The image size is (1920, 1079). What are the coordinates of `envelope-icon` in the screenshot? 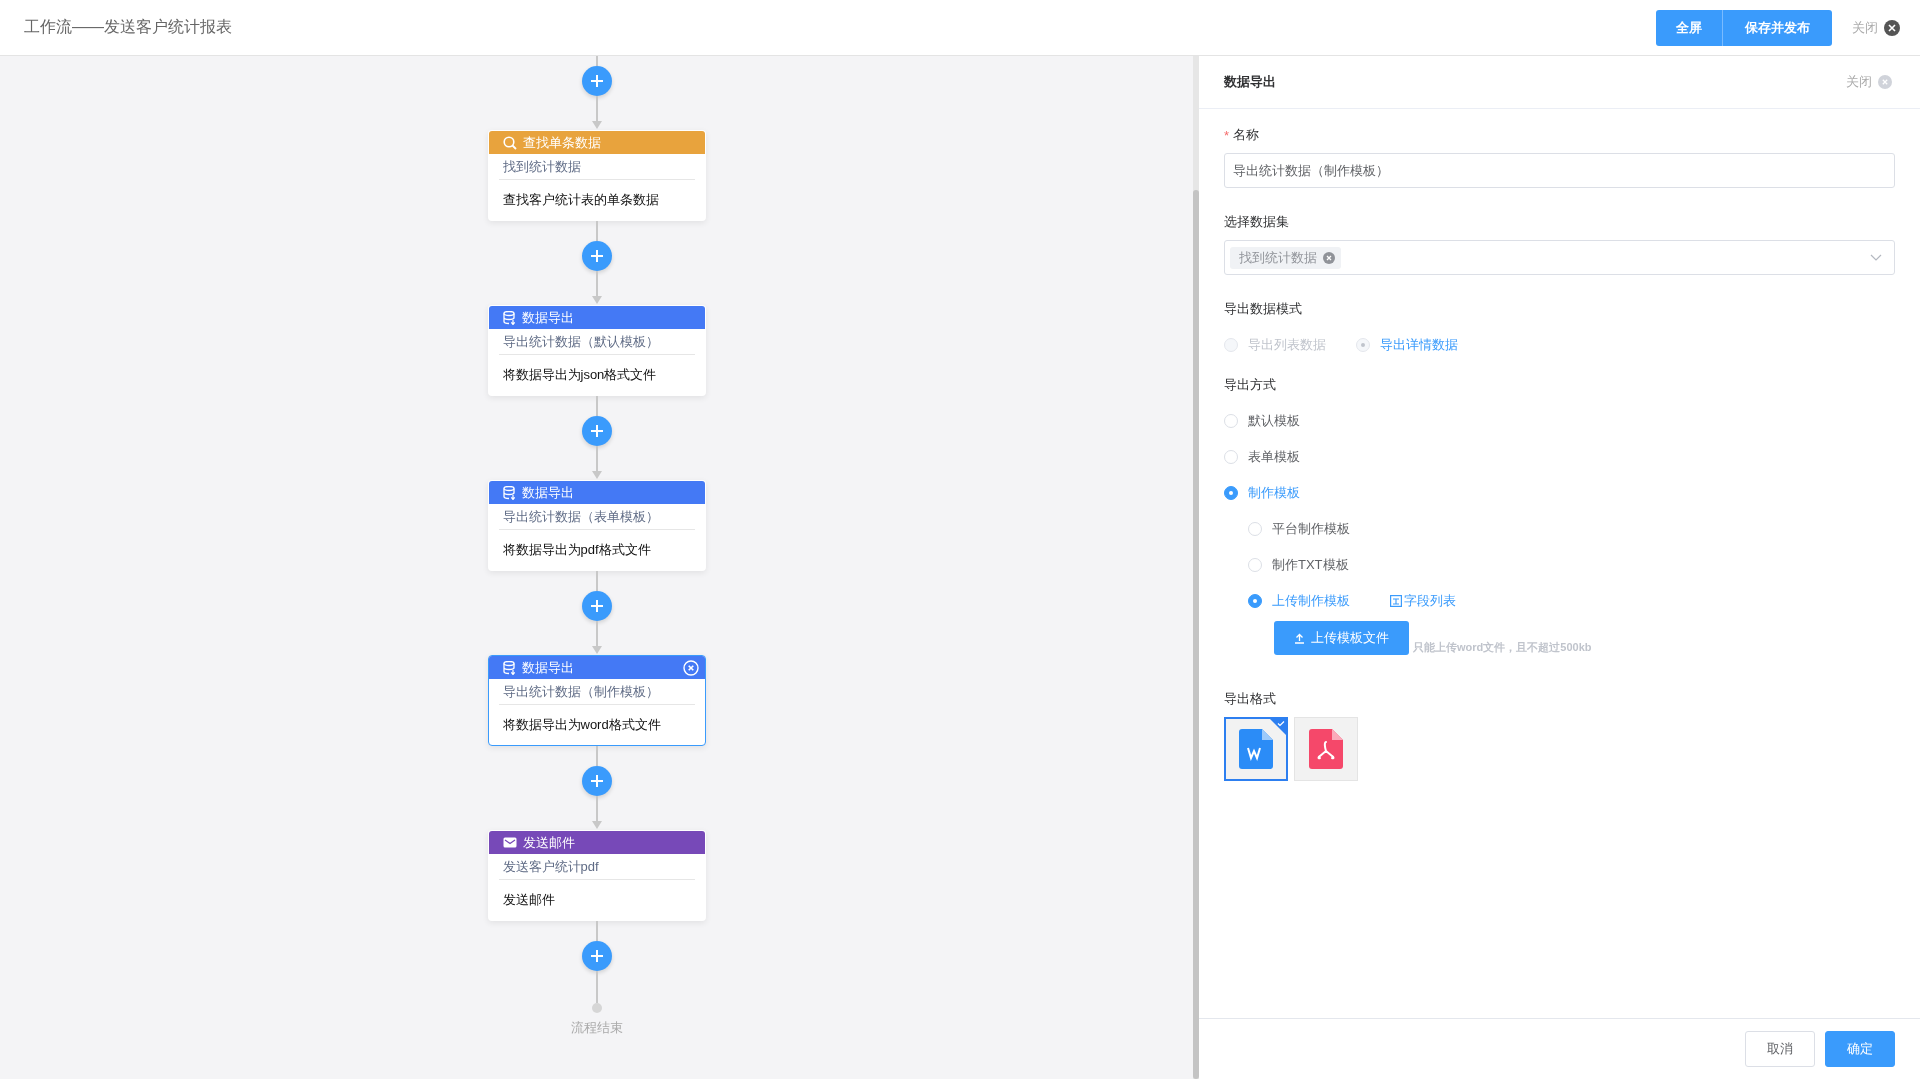 It's located at (509, 842).